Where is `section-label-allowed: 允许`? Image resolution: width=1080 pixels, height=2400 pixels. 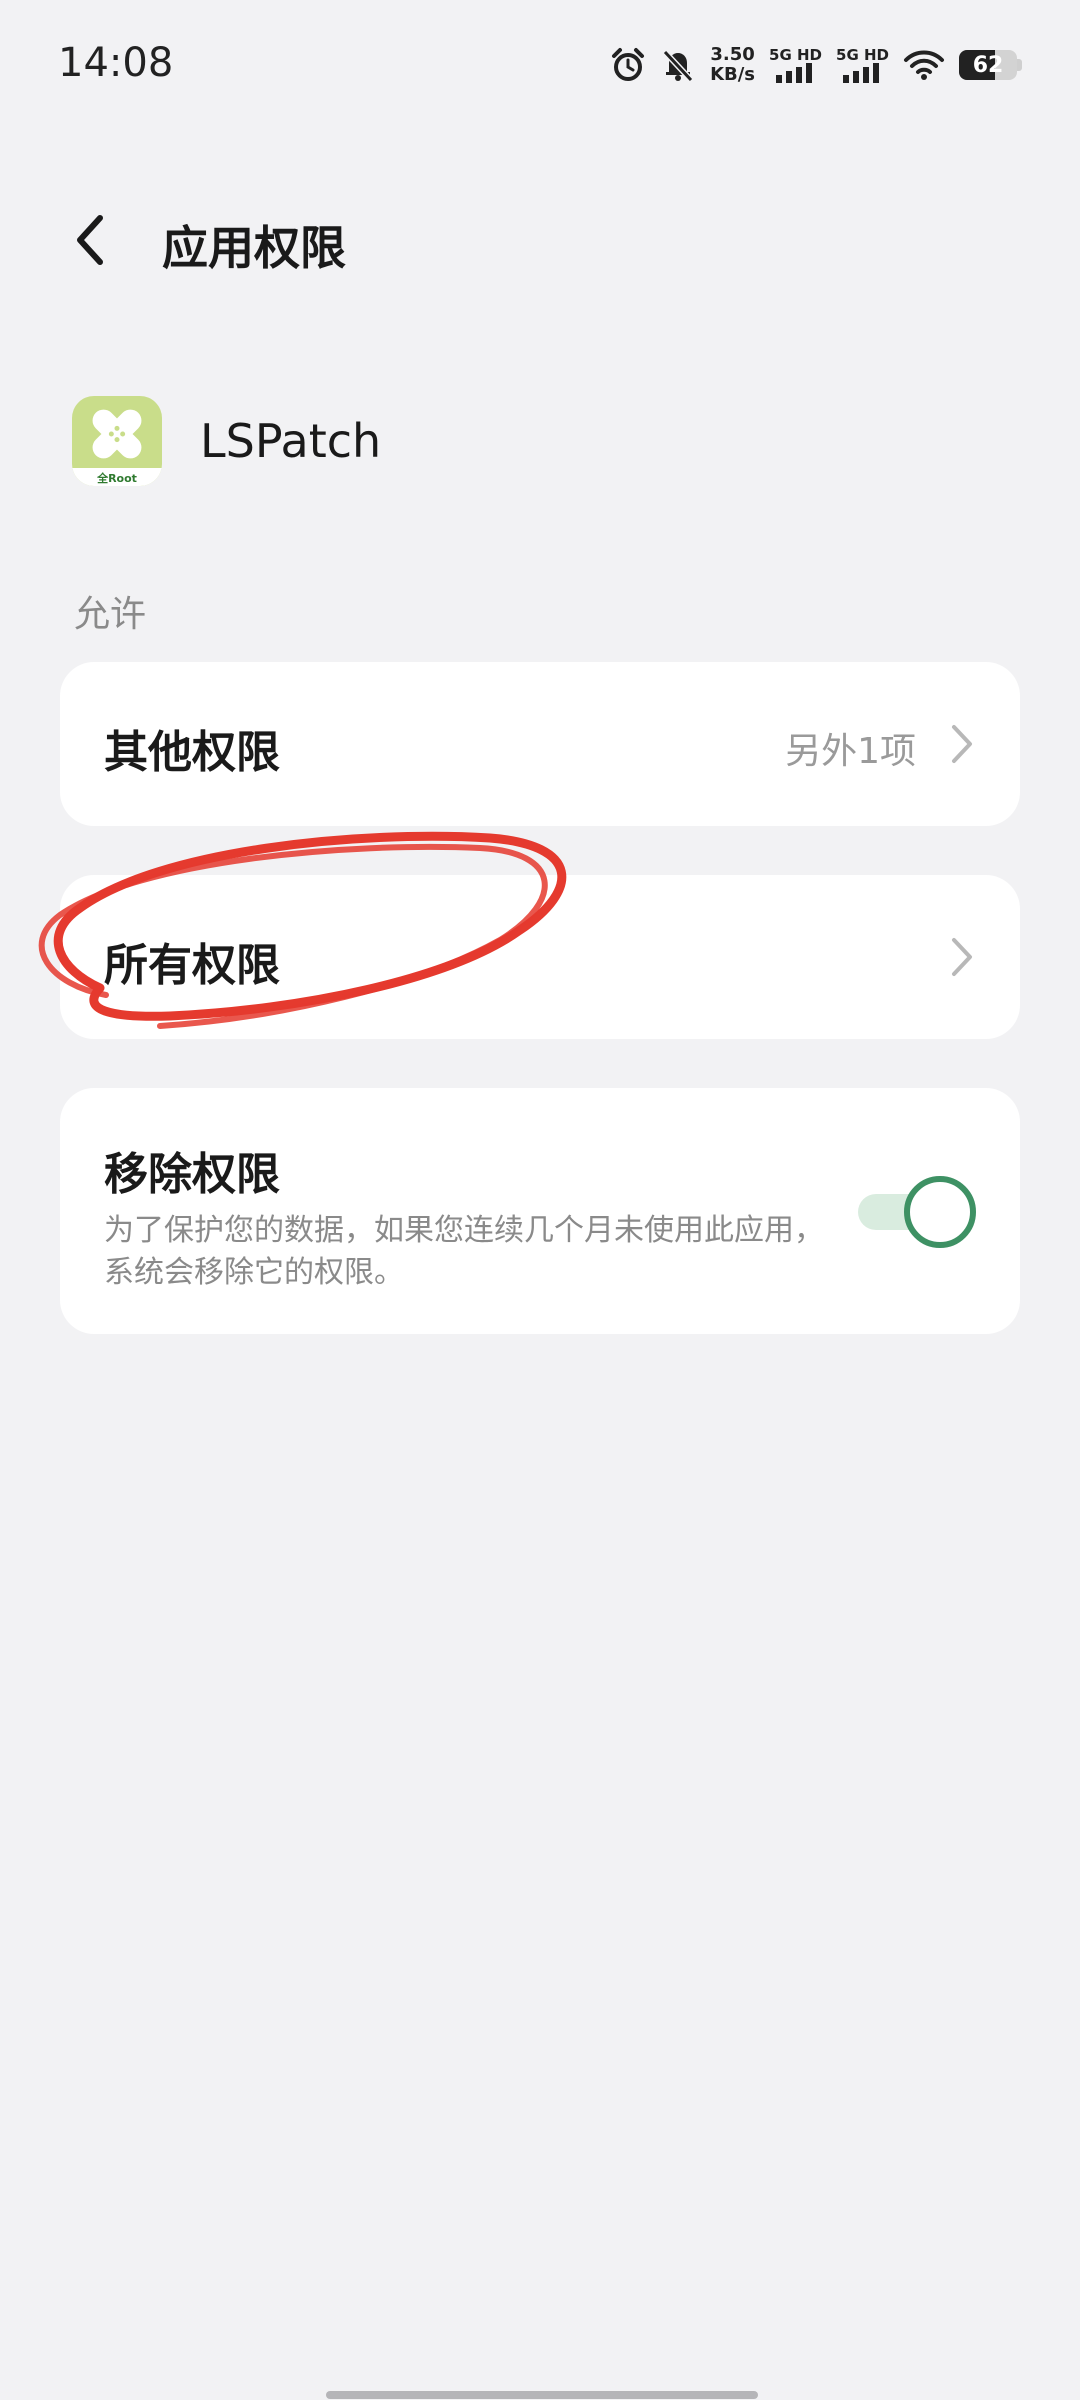
section-label-allowed: 允许 is located at coordinates (110, 614).